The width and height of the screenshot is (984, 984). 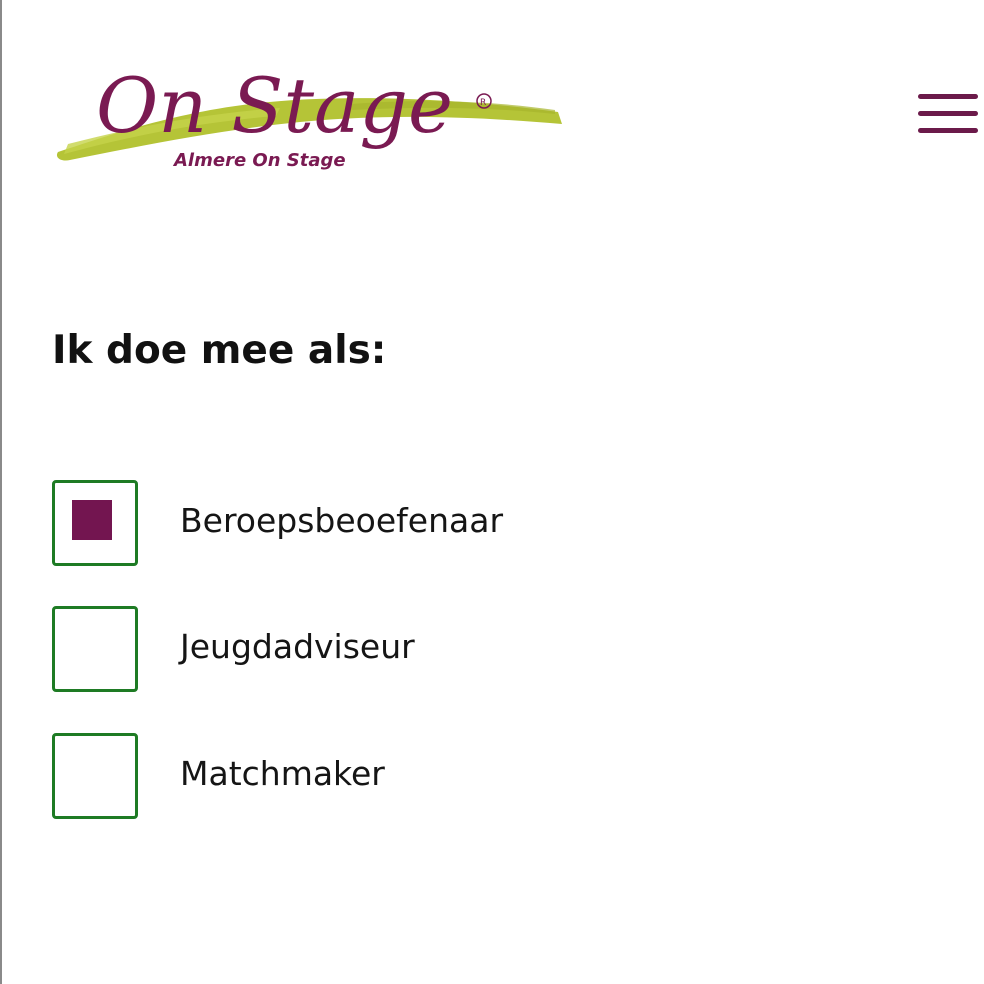 I want to click on page-edge, so click(x=1, y=492).